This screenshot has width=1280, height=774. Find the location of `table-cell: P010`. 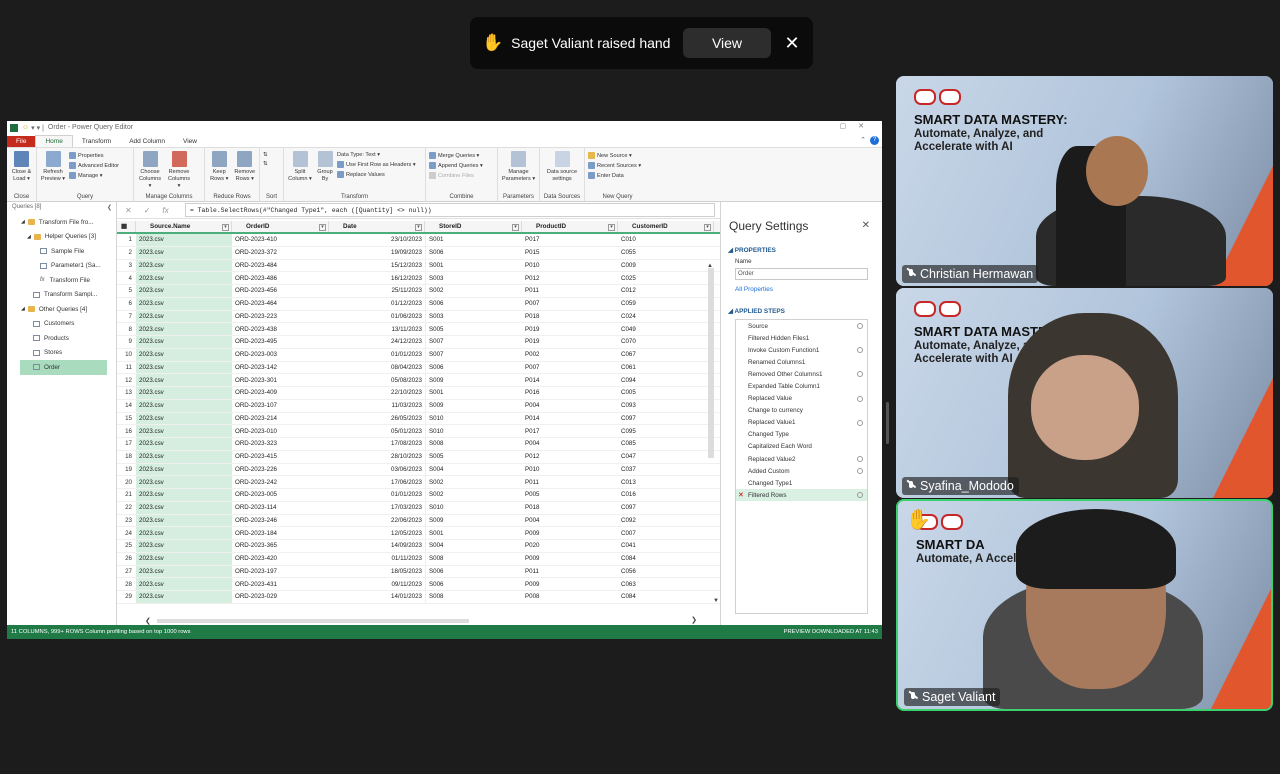

table-cell: P010 is located at coordinates (570, 265).